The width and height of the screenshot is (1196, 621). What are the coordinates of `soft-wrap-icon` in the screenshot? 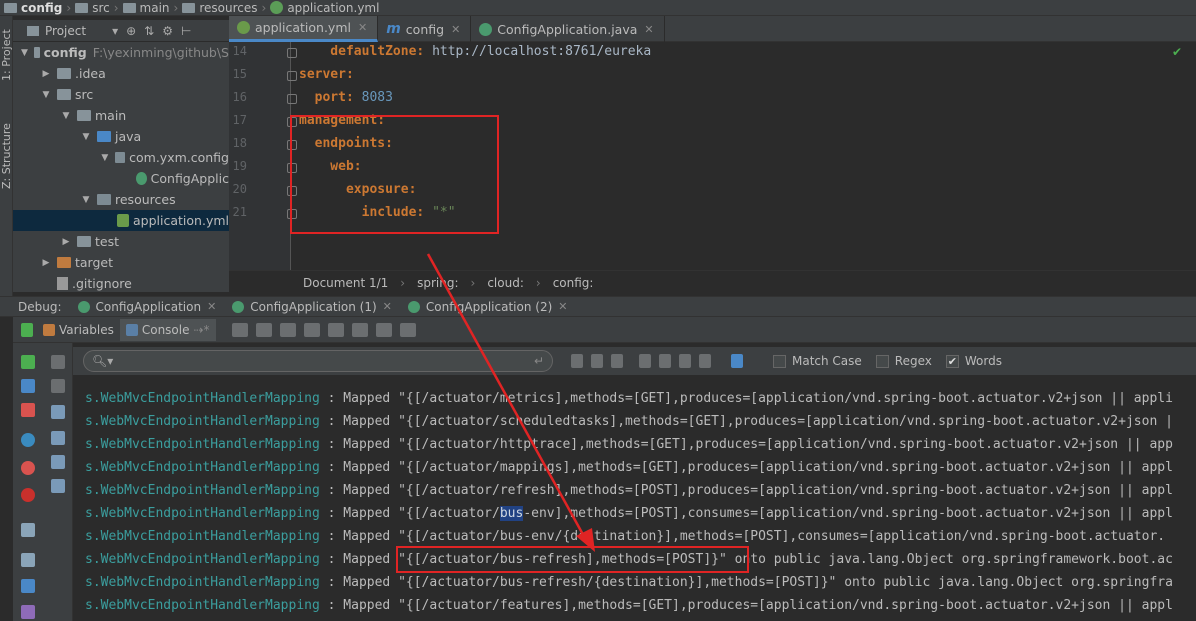 It's located at (58, 412).